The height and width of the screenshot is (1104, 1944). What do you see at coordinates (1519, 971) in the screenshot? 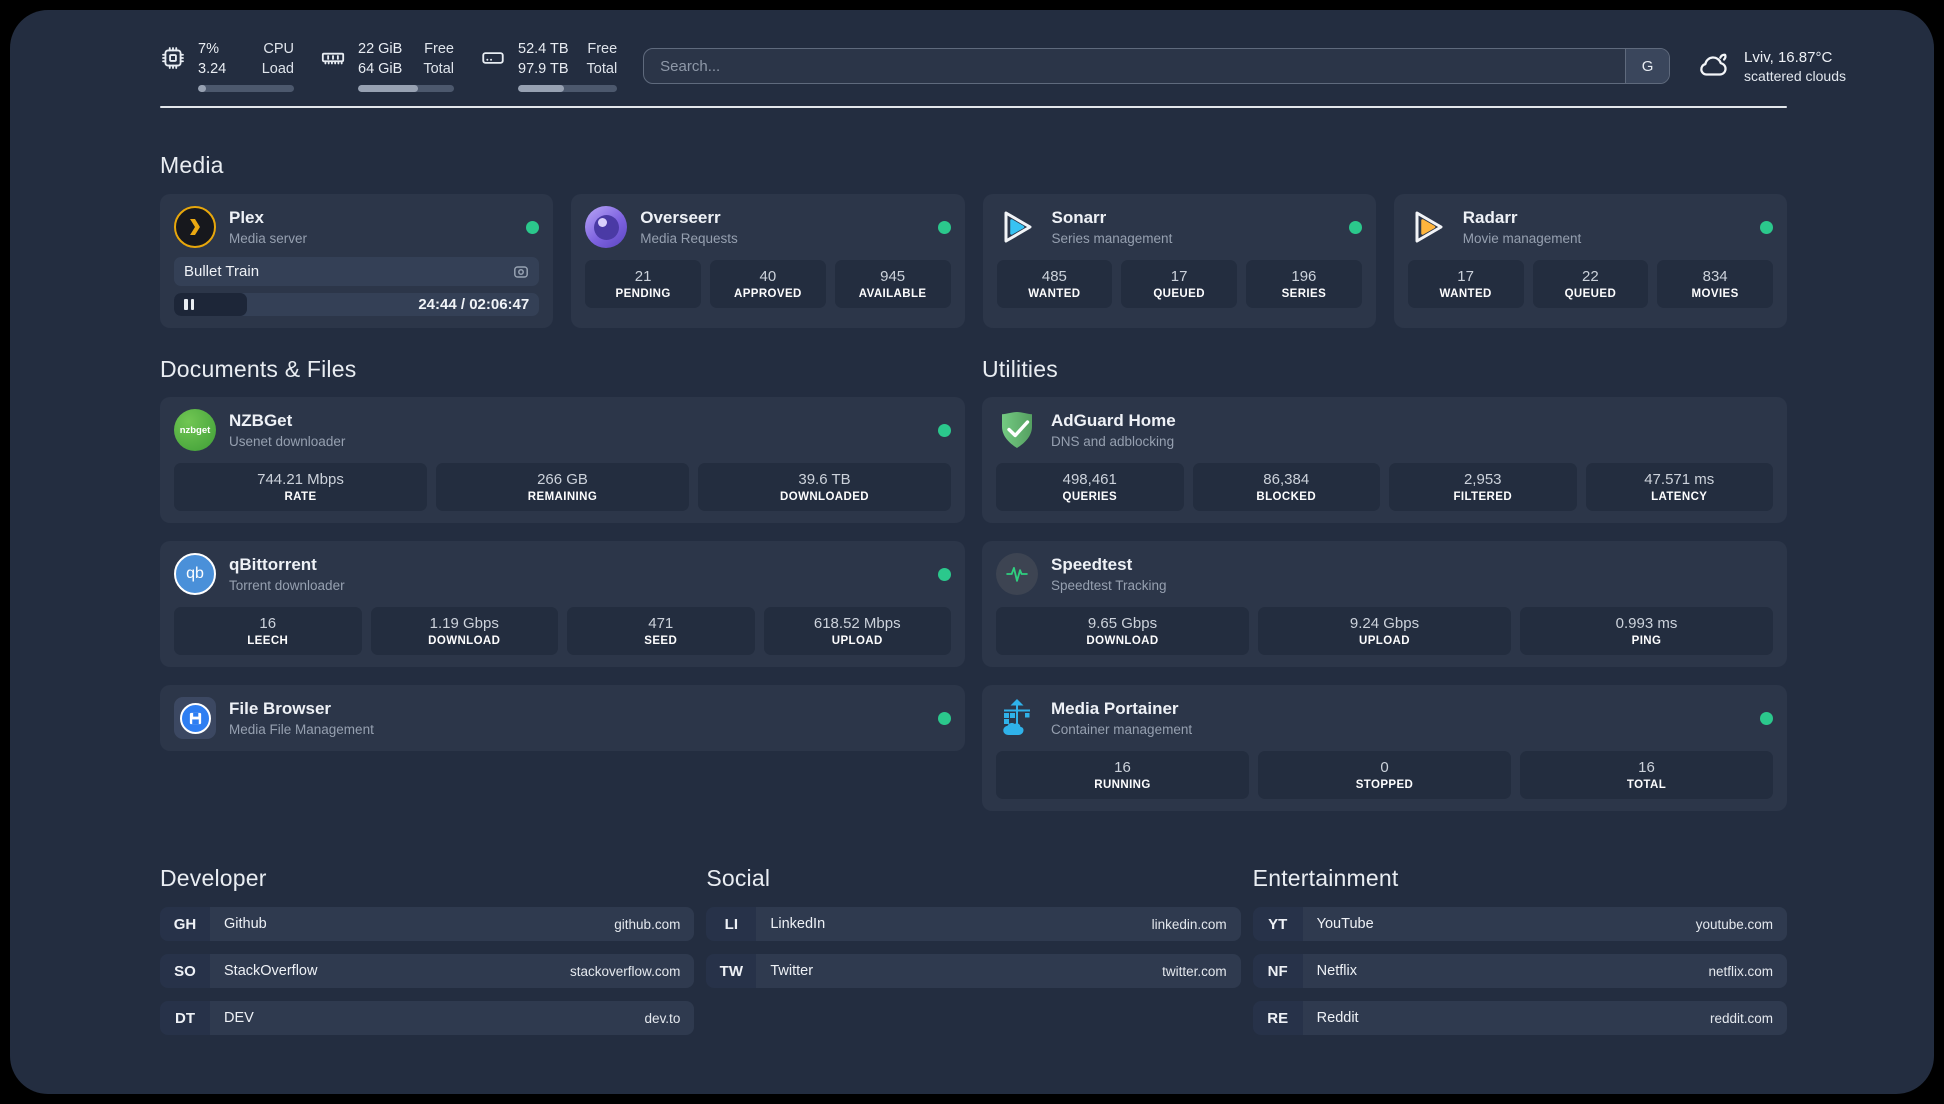
I see `bookmark-netflix: NF Netflix netflix.com` at bounding box center [1519, 971].